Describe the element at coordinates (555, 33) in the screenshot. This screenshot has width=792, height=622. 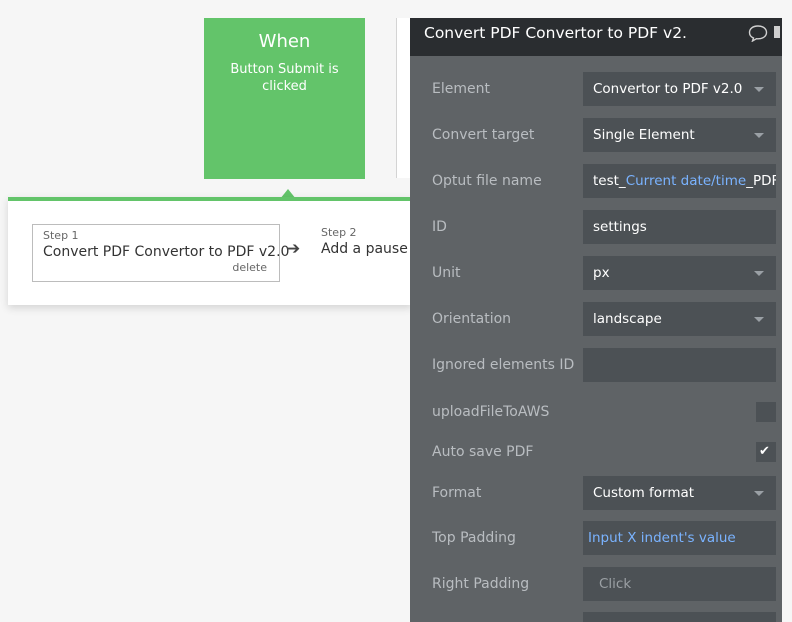
I see `editor-title: Convert PDF Convertor to PDF v2.` at that location.